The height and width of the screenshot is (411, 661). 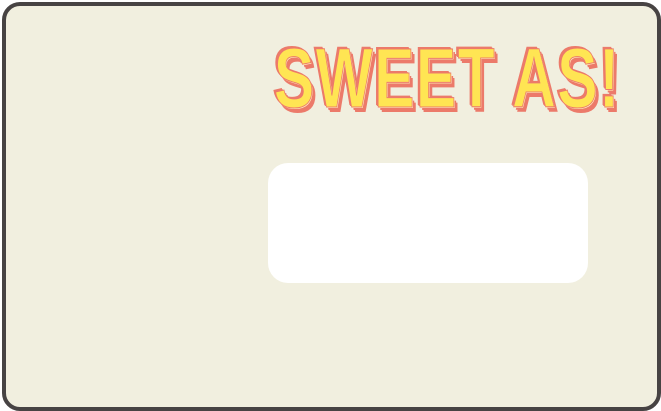 What do you see at coordinates (428, 223) in the screenshot?
I see `blank-panel` at bounding box center [428, 223].